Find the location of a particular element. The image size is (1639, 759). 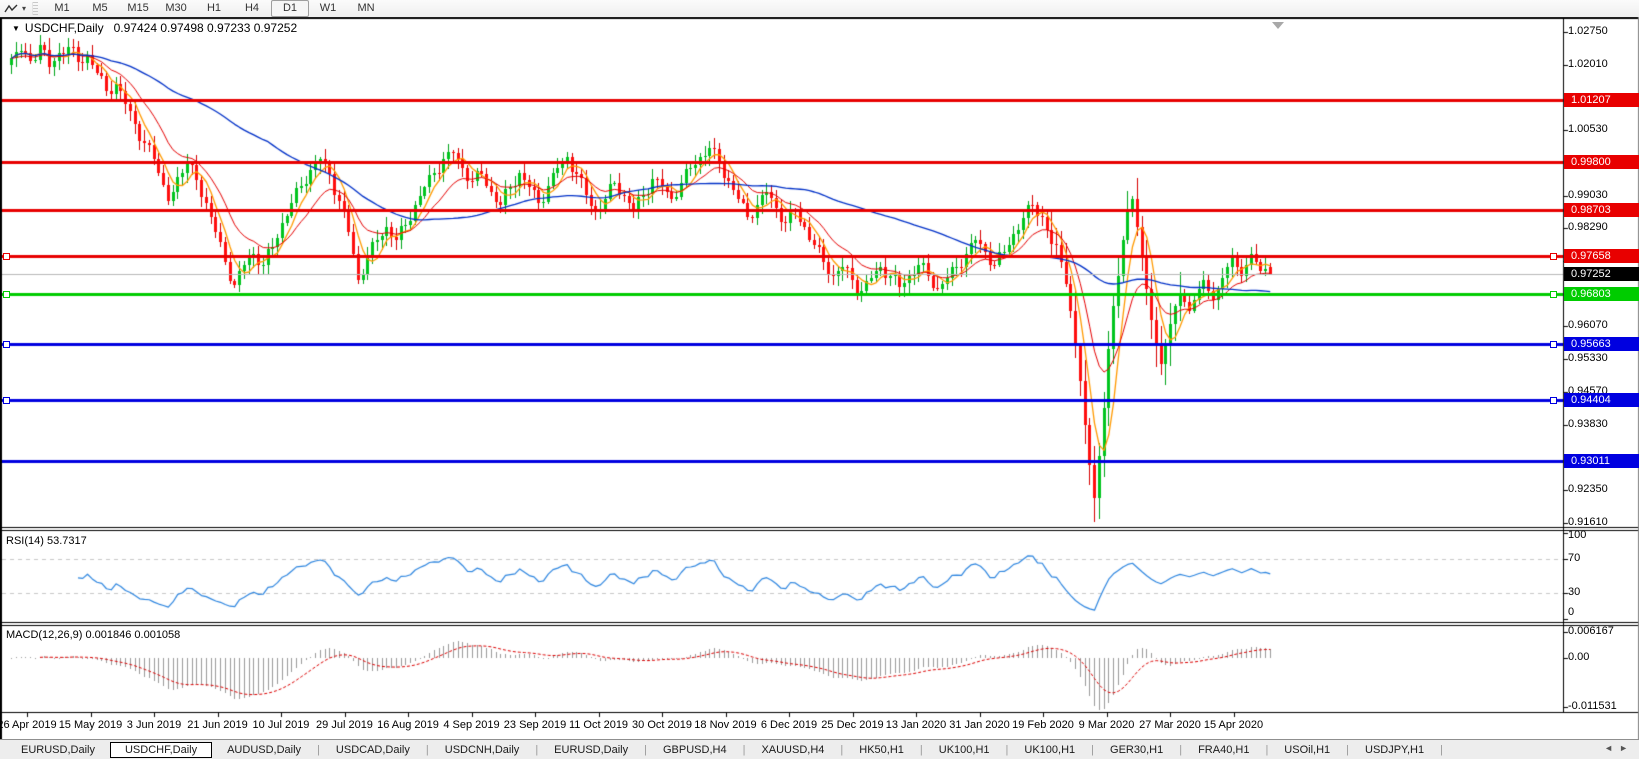

chart-tab-7: XAUUSD,H4 is located at coordinates (792, 750).